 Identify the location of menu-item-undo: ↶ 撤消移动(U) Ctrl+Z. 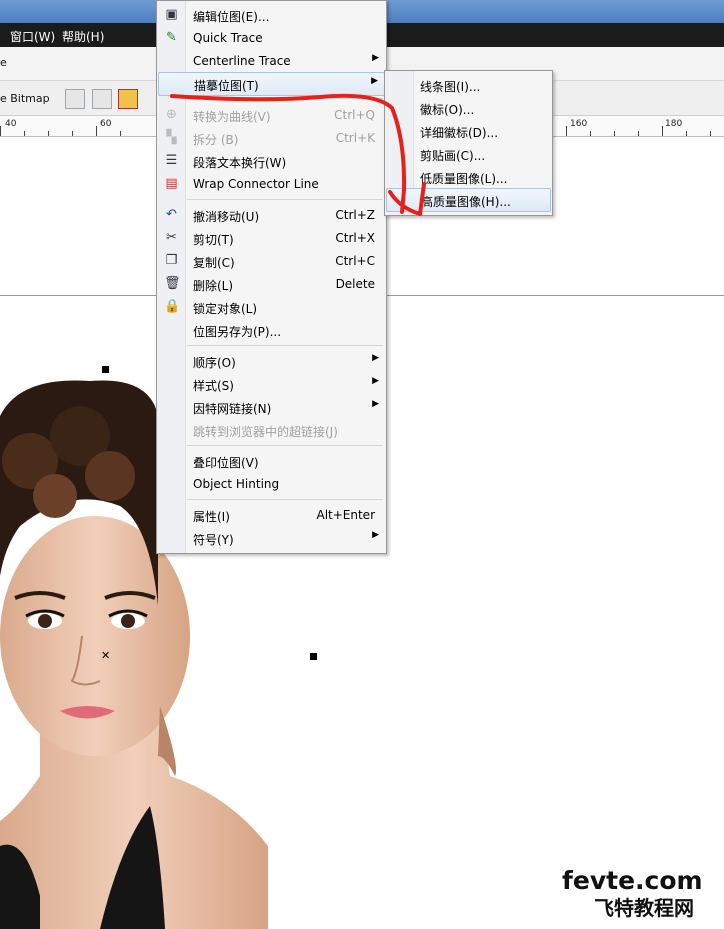
(271, 215).